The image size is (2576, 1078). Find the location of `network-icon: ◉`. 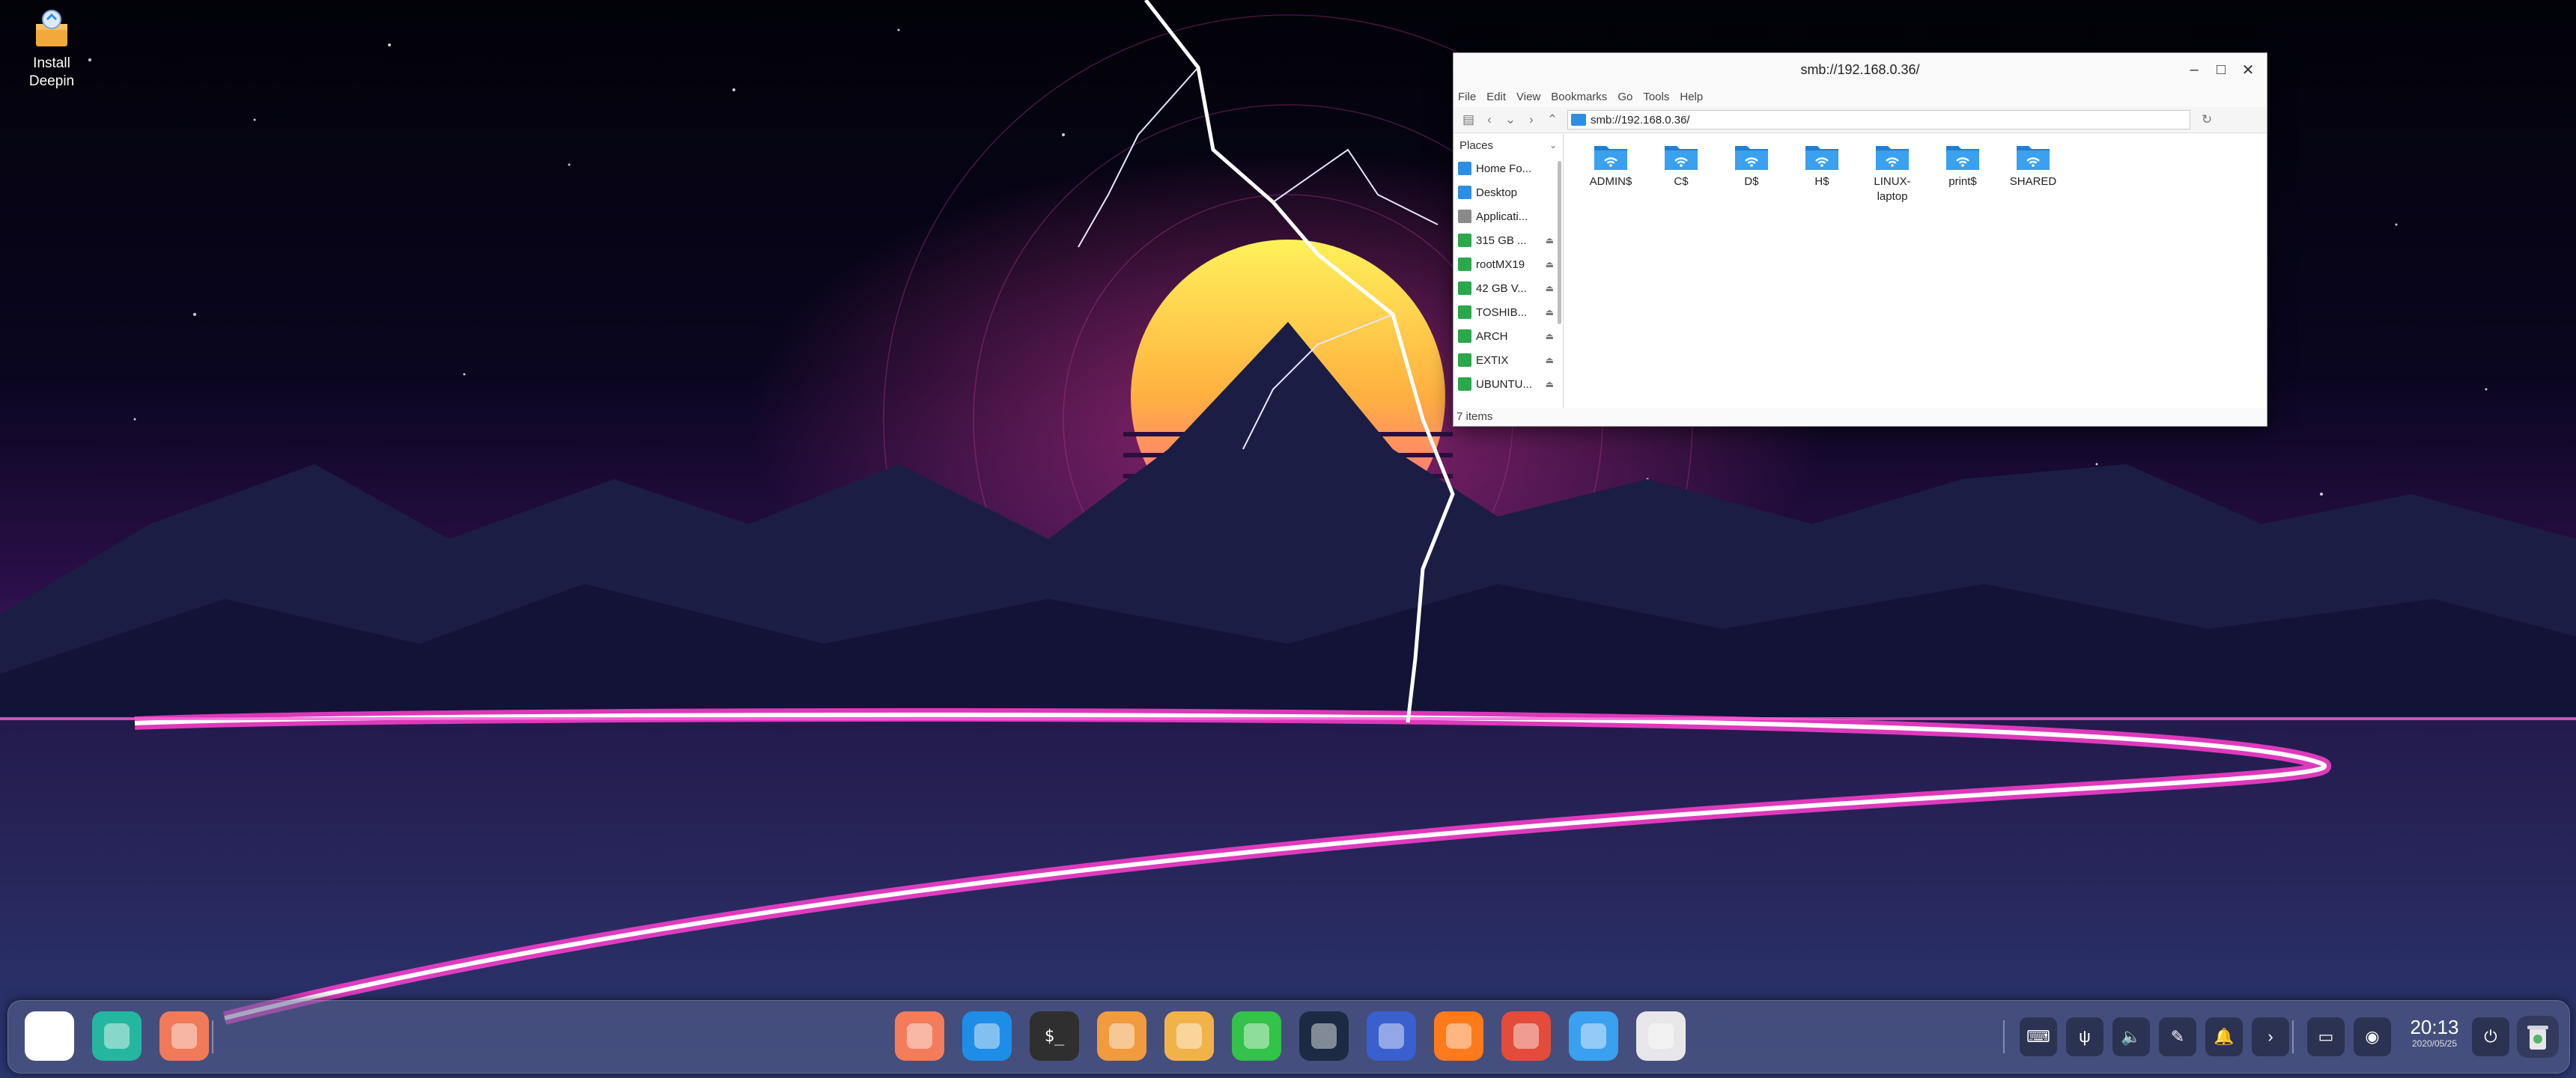

network-icon: ◉ is located at coordinates (2372, 1036).